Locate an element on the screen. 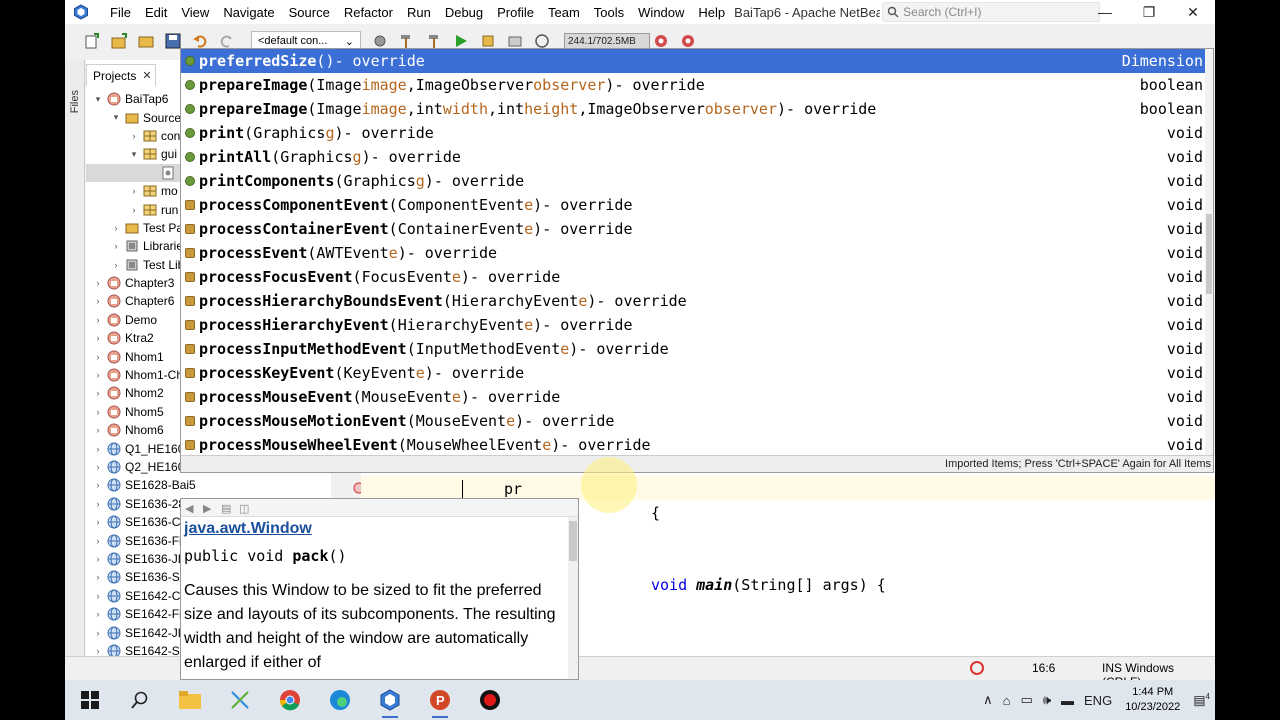 This screenshot has width=1280, height=720. powerpoint-button: P is located at coordinates (440, 700).